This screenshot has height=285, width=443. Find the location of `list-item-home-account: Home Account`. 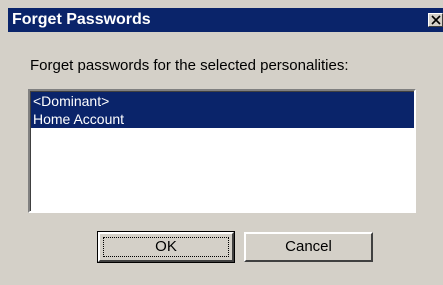

list-item-home-account: Home Account is located at coordinates (222, 119).